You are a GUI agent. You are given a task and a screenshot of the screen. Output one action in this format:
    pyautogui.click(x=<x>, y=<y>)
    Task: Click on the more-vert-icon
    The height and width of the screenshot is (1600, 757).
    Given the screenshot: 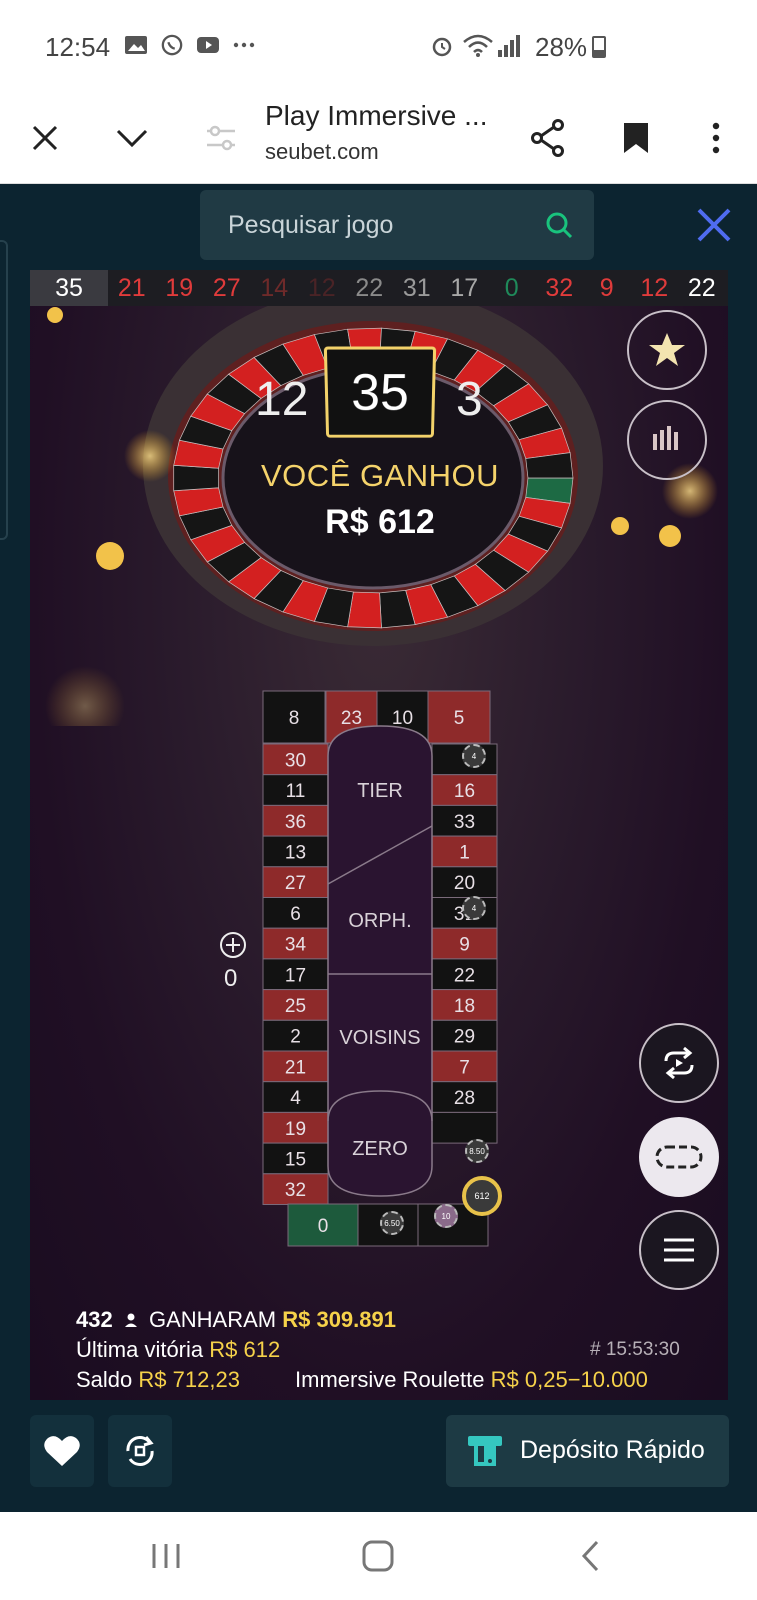 What is the action you would take?
    pyautogui.click(x=716, y=138)
    